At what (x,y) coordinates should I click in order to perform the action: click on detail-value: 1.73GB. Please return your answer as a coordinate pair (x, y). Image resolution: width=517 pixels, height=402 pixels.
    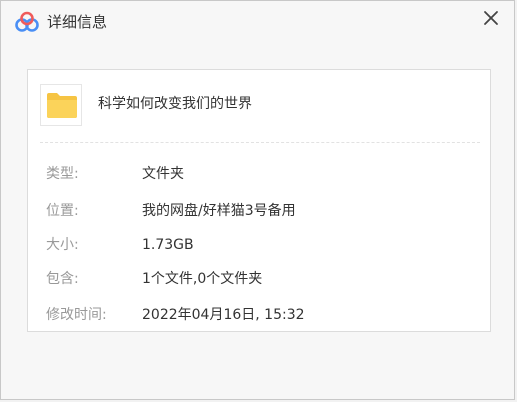
    Looking at the image, I should click on (168, 245).